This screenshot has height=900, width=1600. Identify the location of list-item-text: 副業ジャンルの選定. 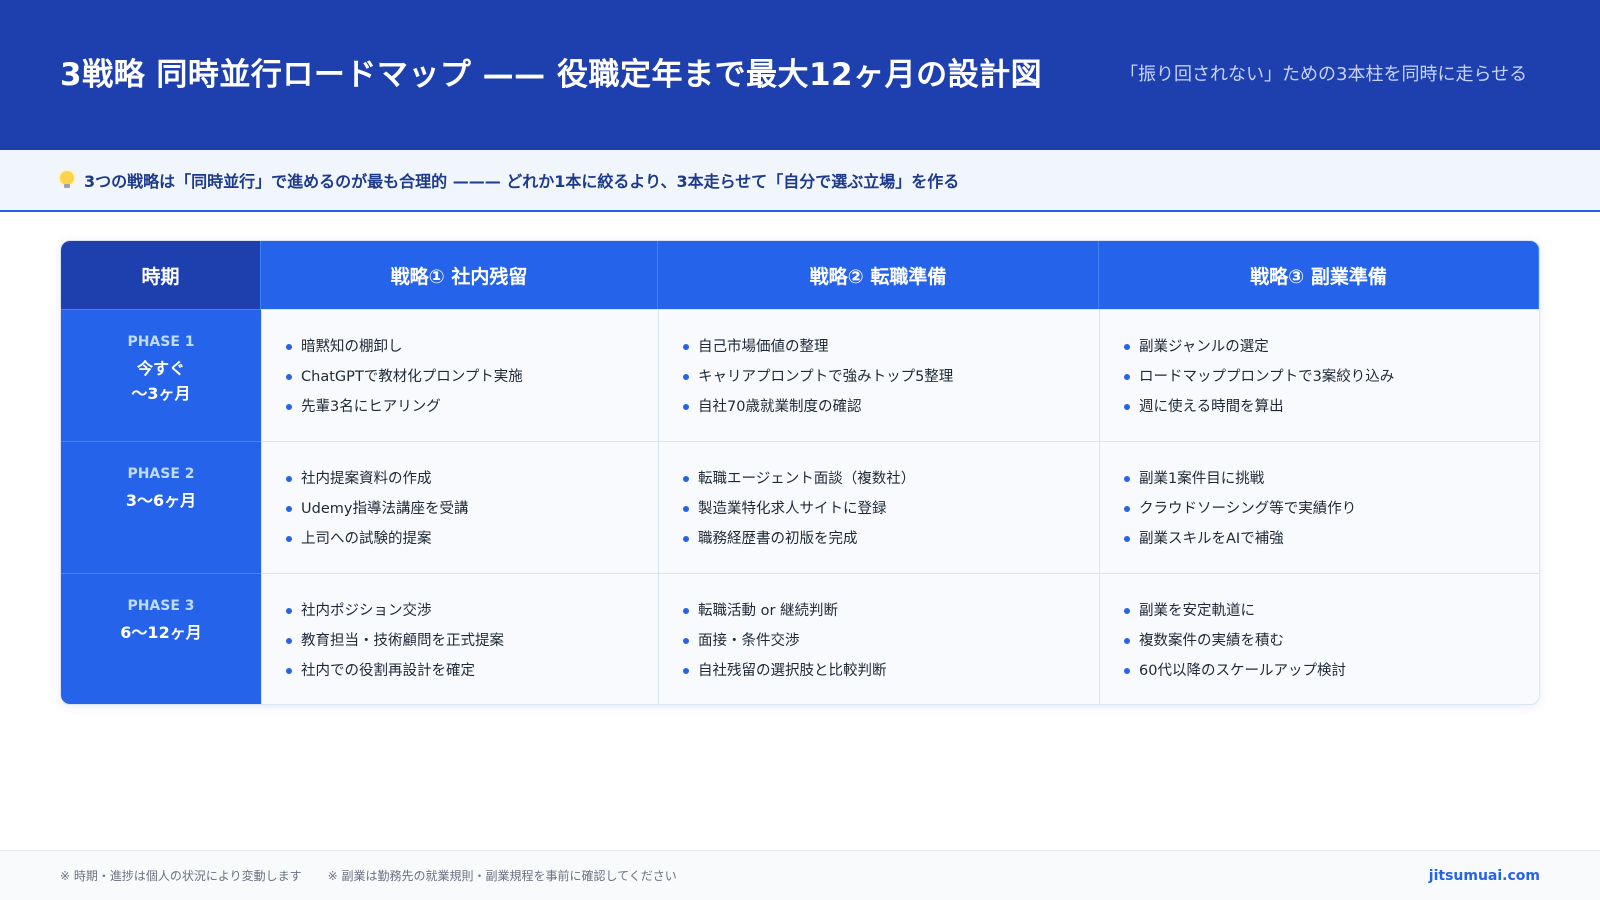
(1204, 347).